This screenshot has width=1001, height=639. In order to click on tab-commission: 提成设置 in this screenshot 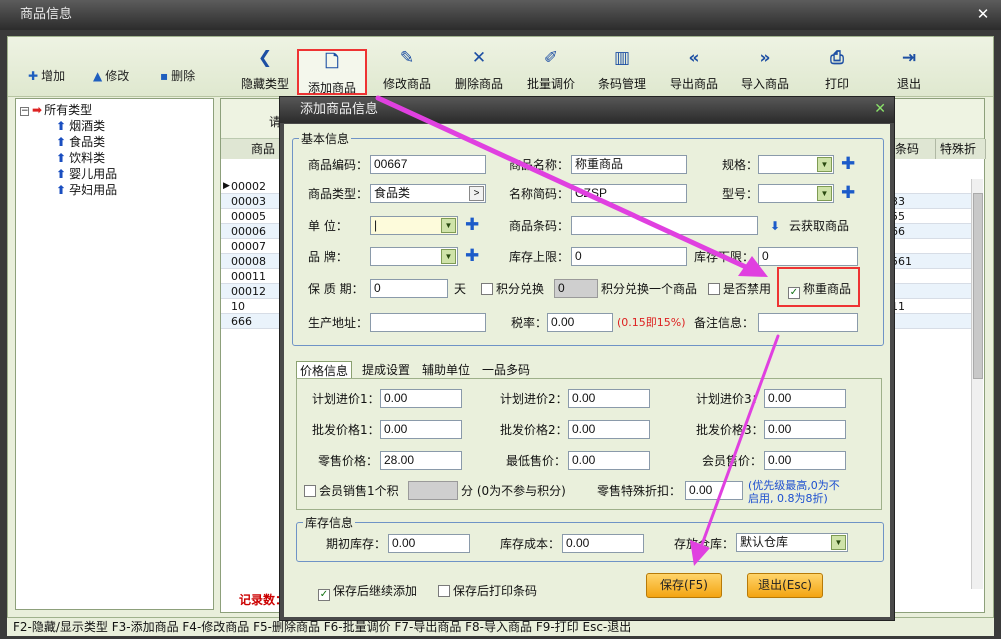, I will do `click(386, 370)`.